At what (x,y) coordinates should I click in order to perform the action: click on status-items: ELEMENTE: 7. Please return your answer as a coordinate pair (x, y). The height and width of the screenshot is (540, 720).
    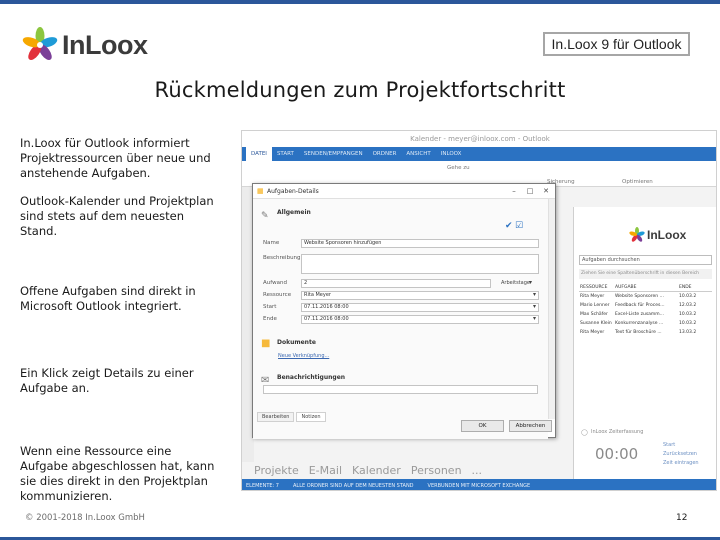
    Looking at the image, I should click on (262, 485).